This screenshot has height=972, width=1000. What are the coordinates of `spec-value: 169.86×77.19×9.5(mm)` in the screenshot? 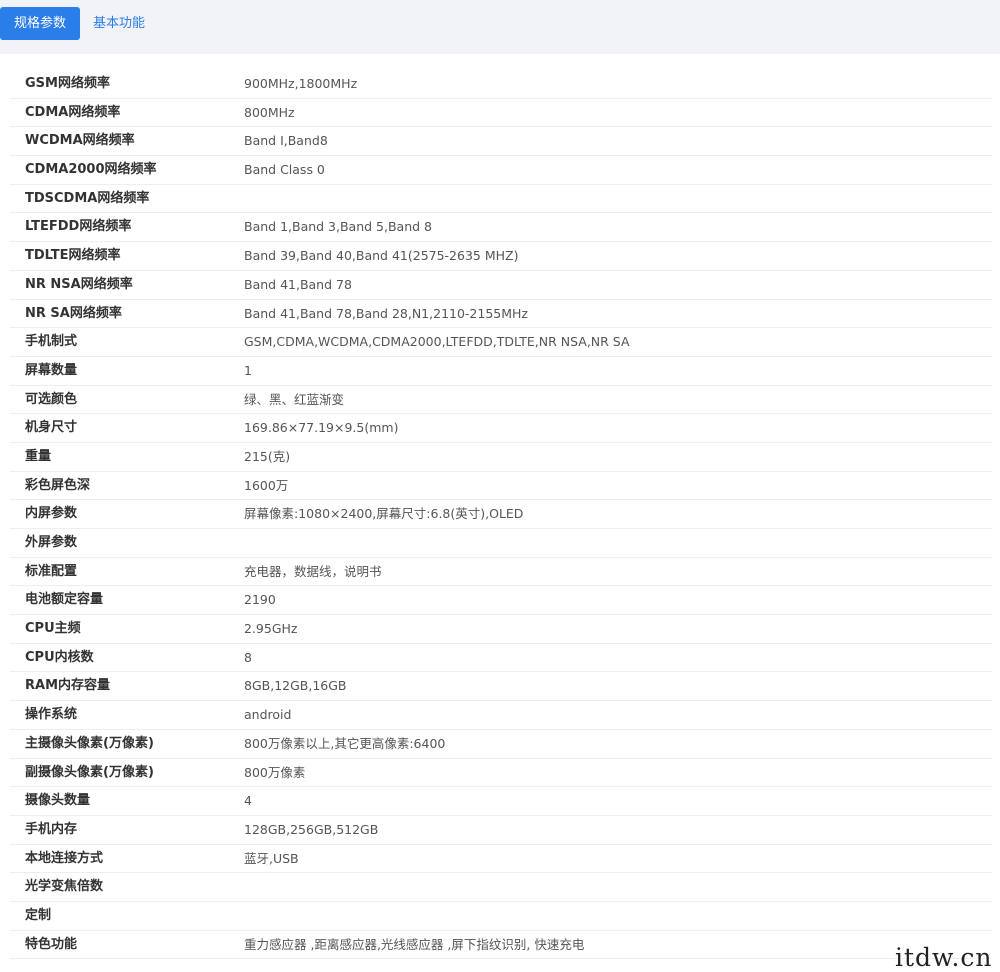 It's located at (321, 428).